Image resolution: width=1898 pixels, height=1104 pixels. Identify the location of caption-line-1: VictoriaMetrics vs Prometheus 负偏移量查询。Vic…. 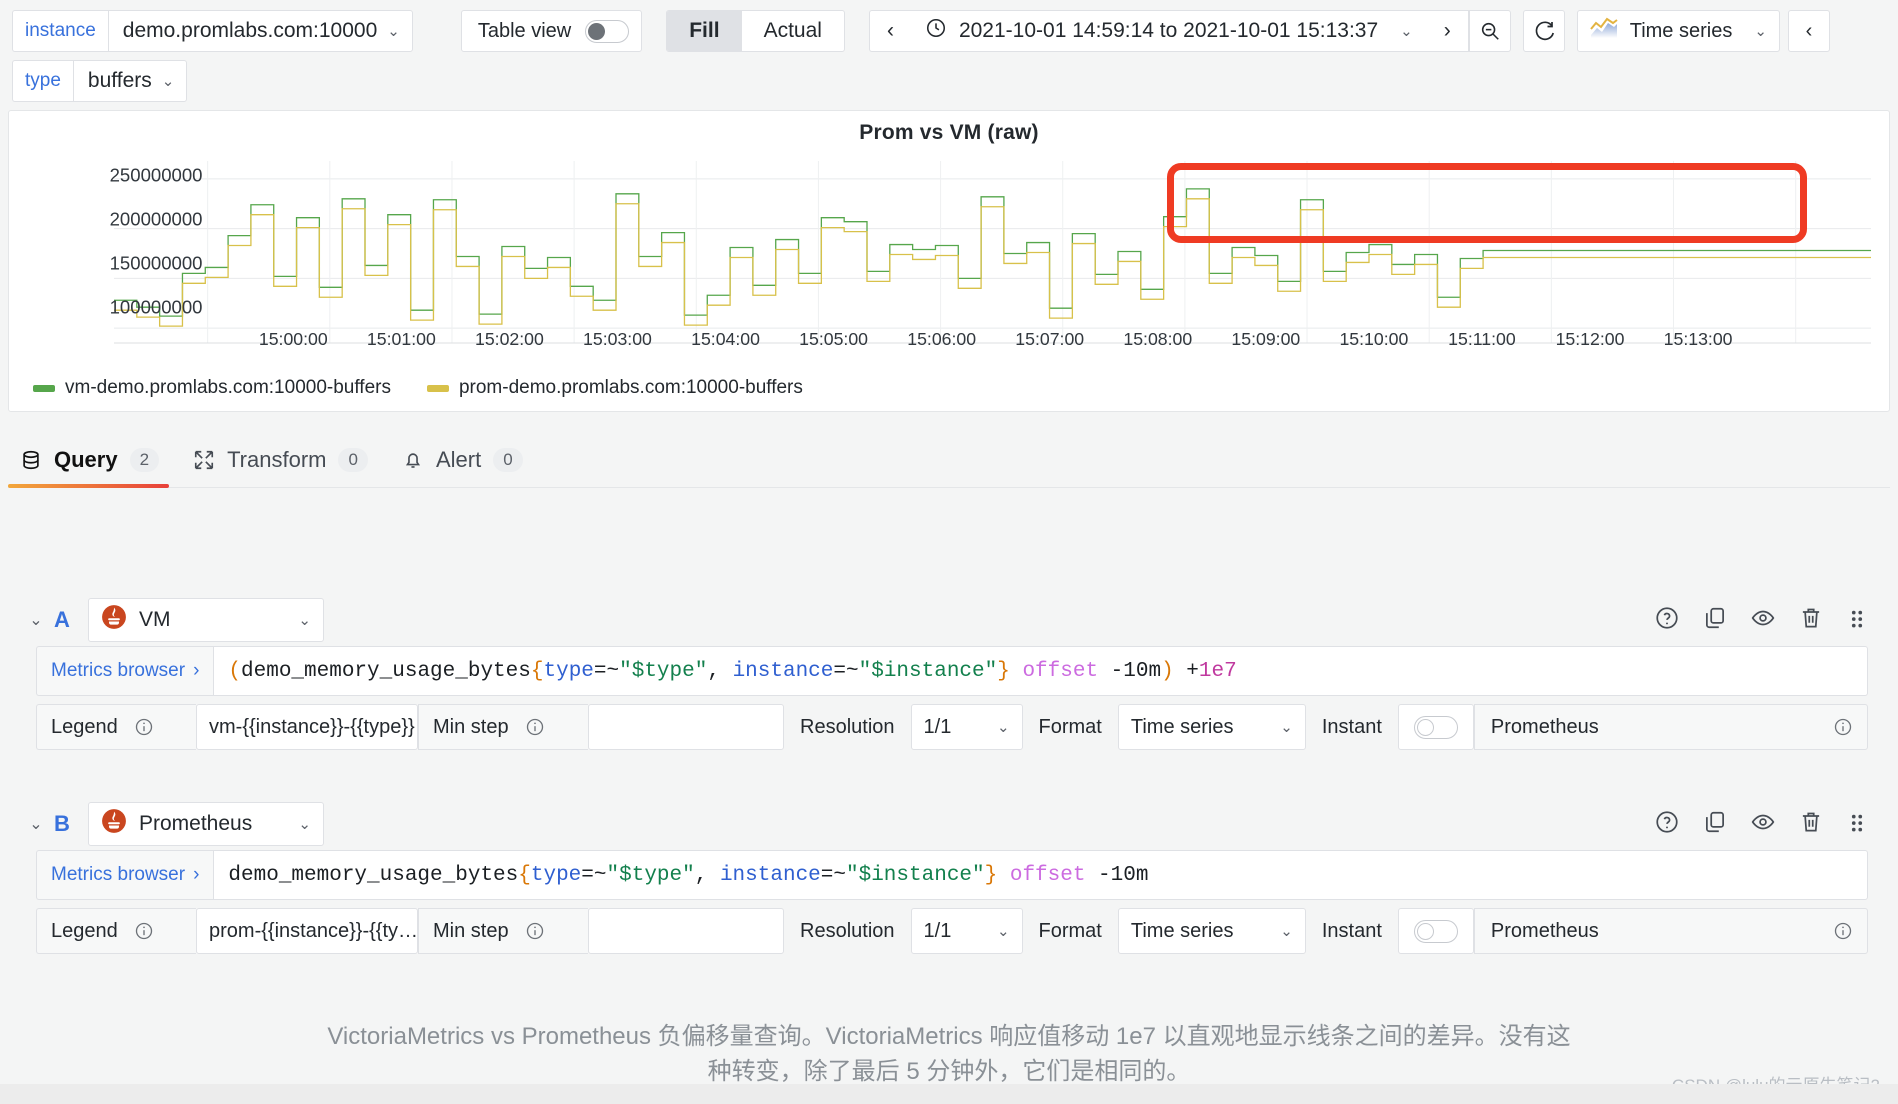
(949, 1036).